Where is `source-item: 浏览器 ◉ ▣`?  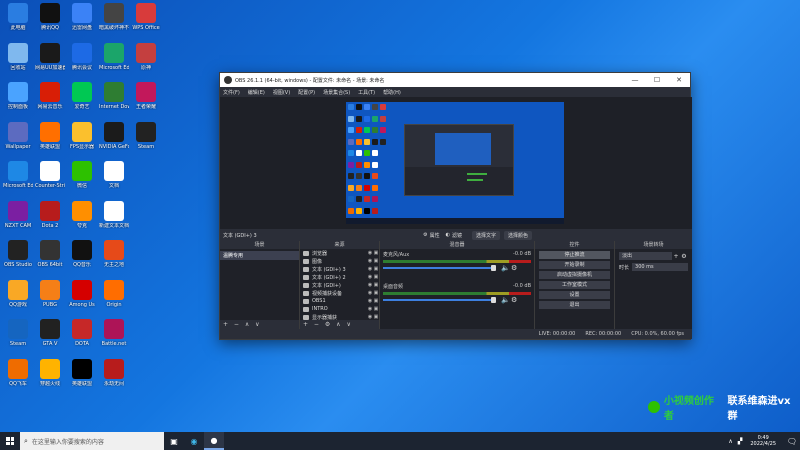 source-item: 浏览器 ◉ ▣ is located at coordinates (339, 253).